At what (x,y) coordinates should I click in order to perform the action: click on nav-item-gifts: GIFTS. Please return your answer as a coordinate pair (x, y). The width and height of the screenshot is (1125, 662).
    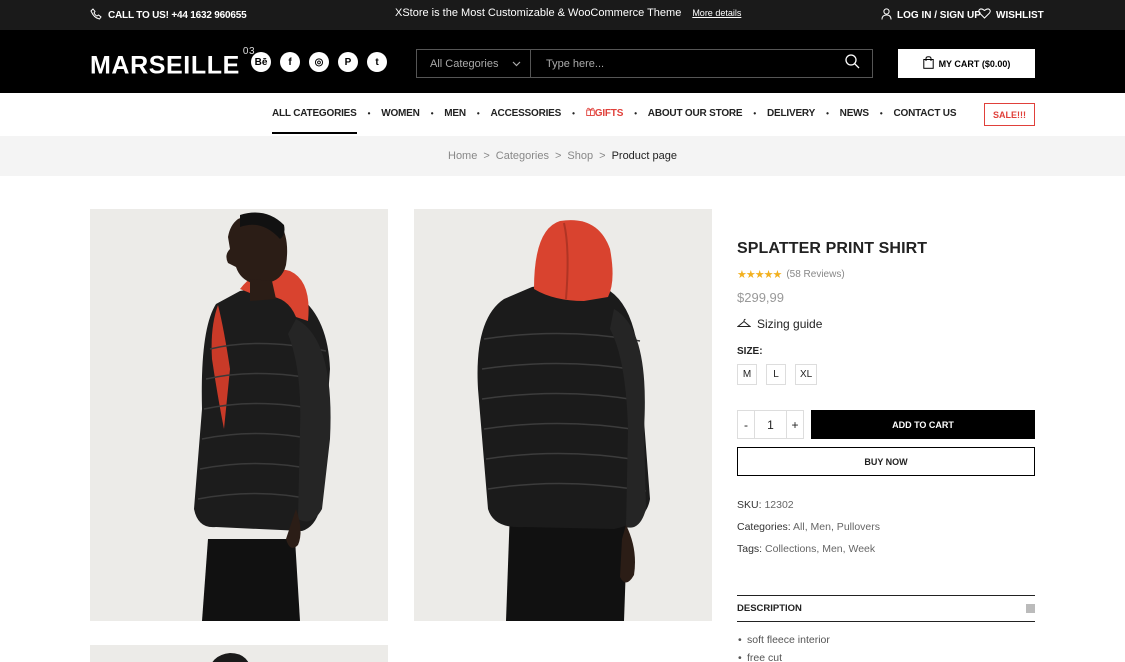
    Looking at the image, I should click on (604, 117).